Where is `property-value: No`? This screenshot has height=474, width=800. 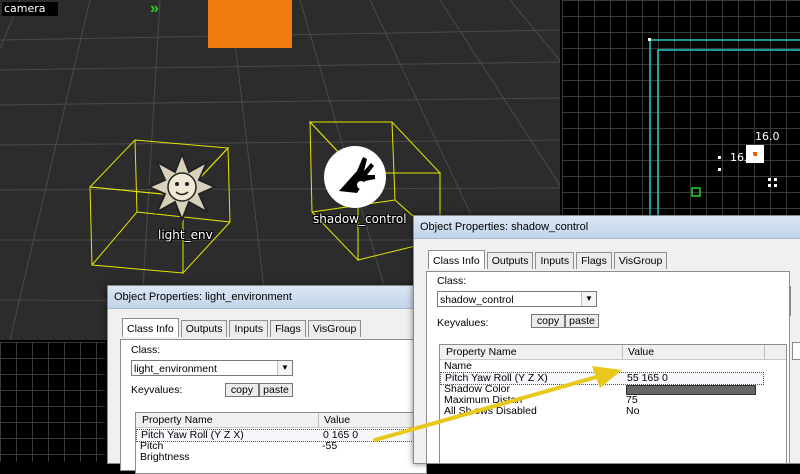
property-value: No is located at coordinates (633, 411).